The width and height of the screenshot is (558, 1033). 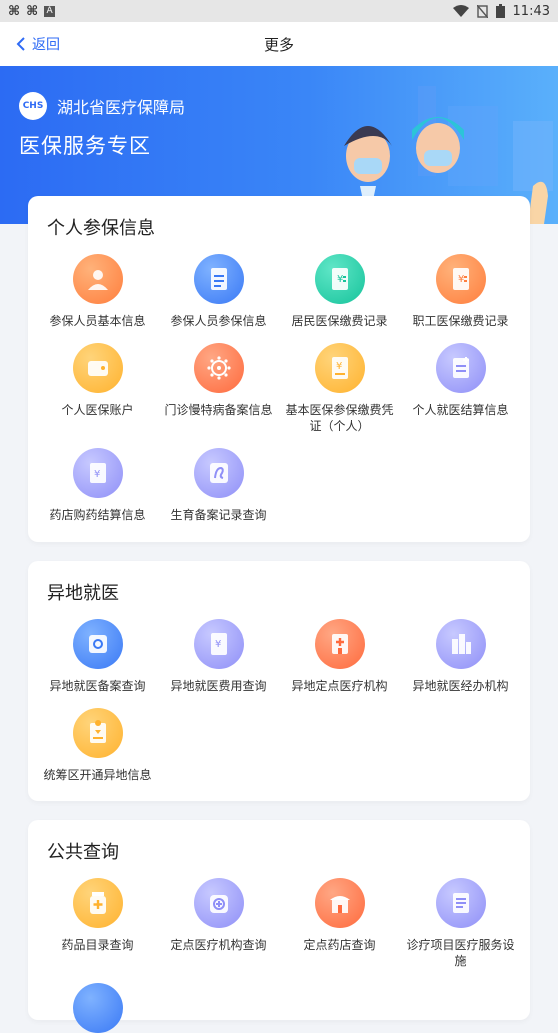 I want to click on grid-item-treatment-items: 诊疗项目医疗服务设施, so click(x=460, y=923).